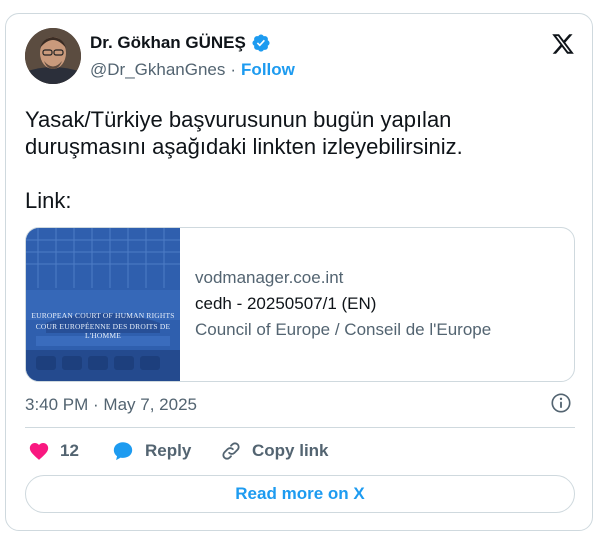  Describe the element at coordinates (53, 451) in the screenshot. I see `like-button: 12` at that location.